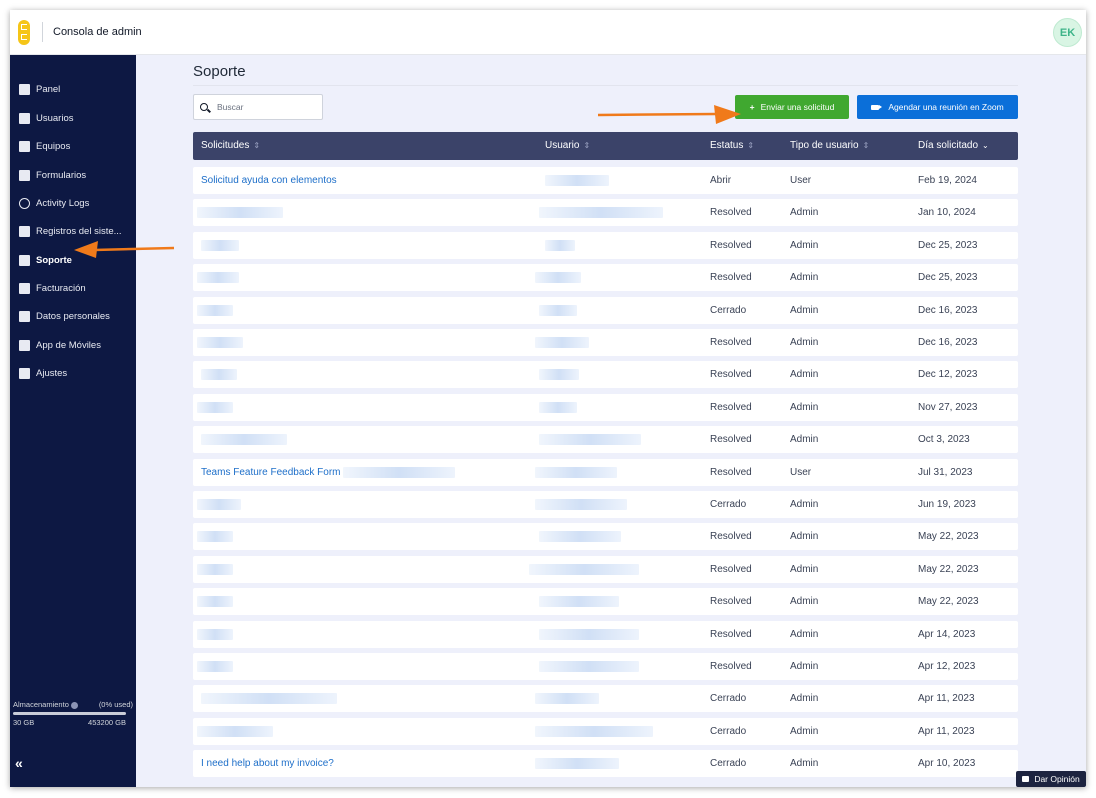  Describe the element at coordinates (73, 89) in the screenshot. I see `sidebar-item-panel: Panel` at that location.